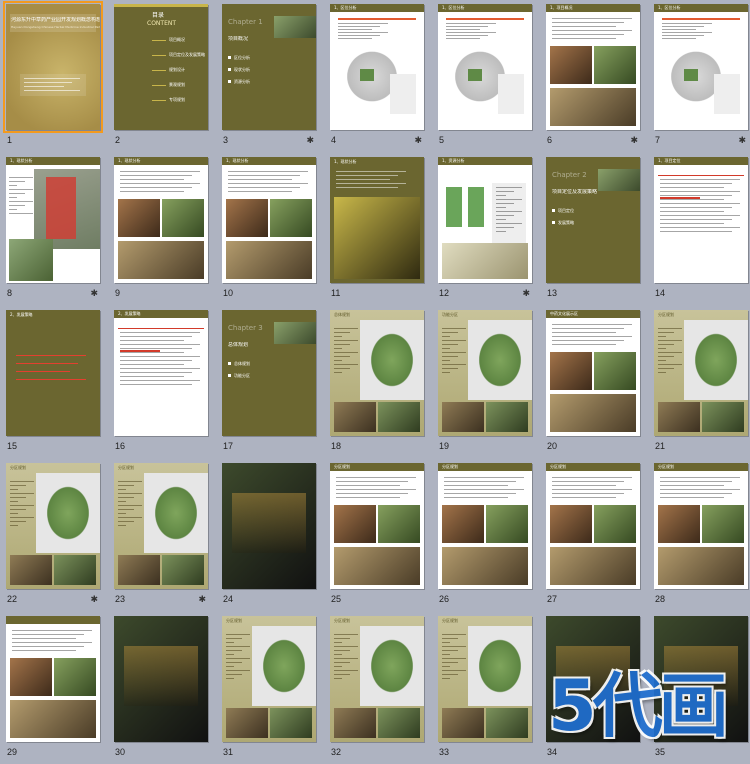  Describe the element at coordinates (701, 526) in the screenshot. I see `slide-thumbnail-28: 分区规划` at that location.